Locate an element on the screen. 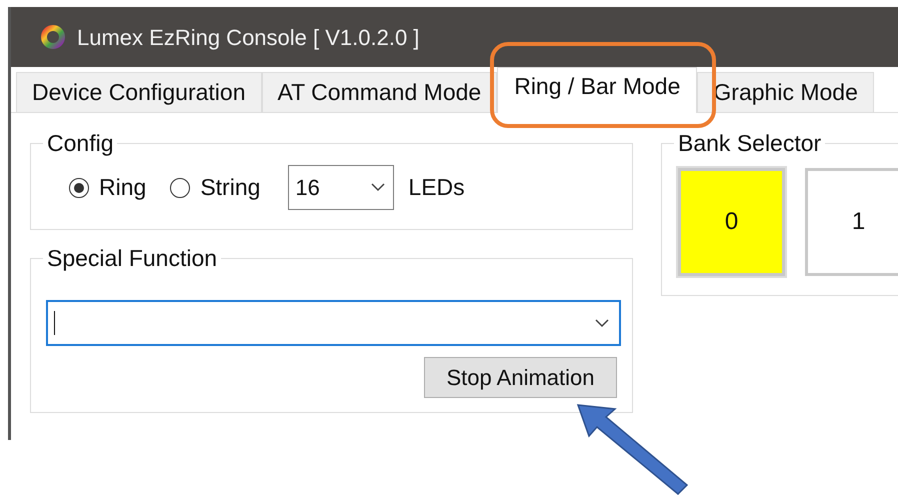  radio-option: String is located at coordinates (215, 187).